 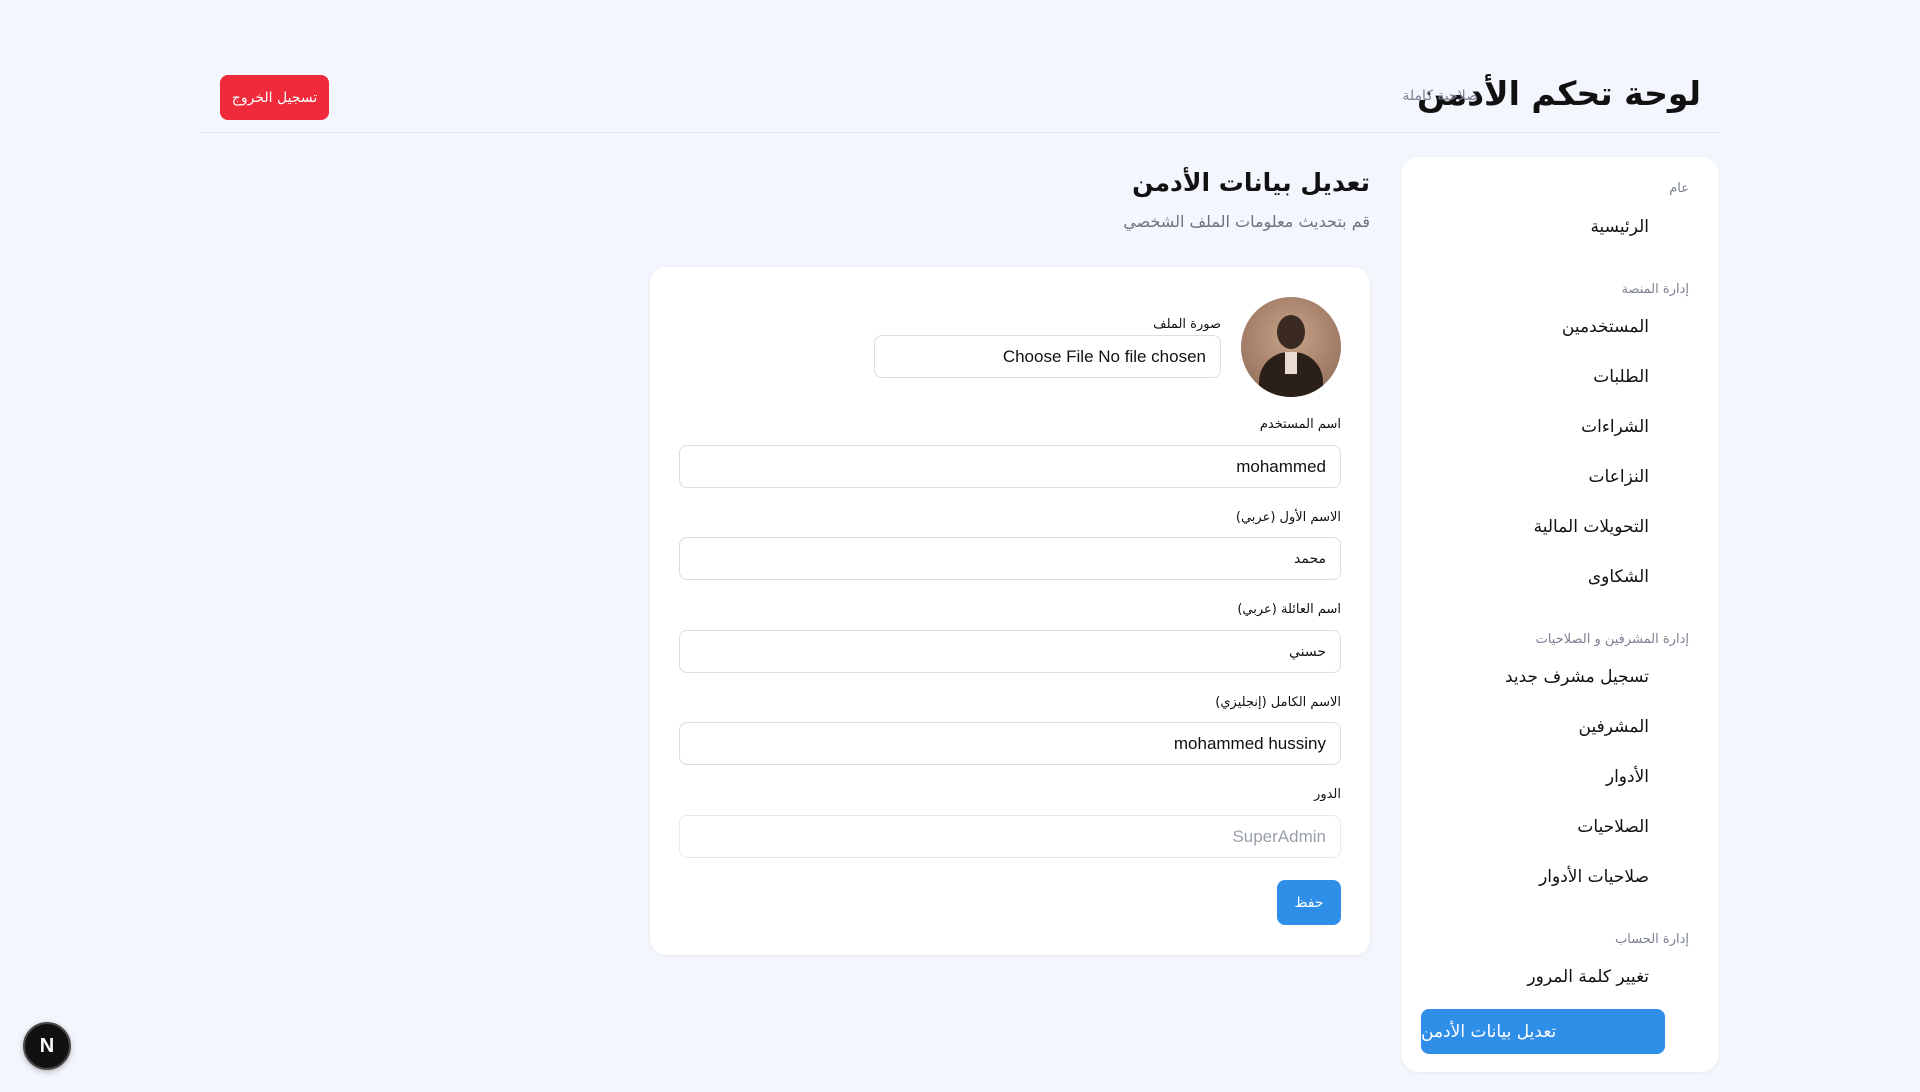 I want to click on sidebar-item-supervisors: المشرفين, so click(x=1614, y=727).